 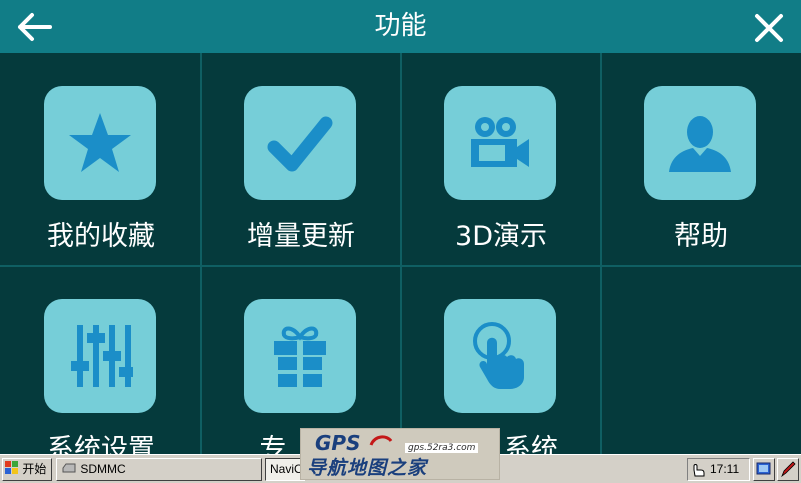 I want to click on checkmark-icon, so click(x=300, y=144).